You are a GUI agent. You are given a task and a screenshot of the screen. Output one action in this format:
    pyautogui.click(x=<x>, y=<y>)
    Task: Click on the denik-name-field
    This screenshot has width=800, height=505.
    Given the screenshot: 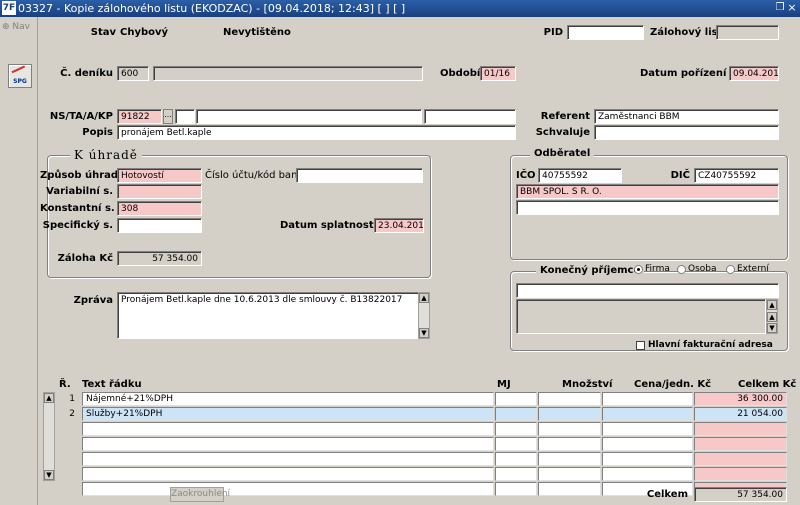 What is the action you would take?
    pyautogui.click(x=288, y=73)
    